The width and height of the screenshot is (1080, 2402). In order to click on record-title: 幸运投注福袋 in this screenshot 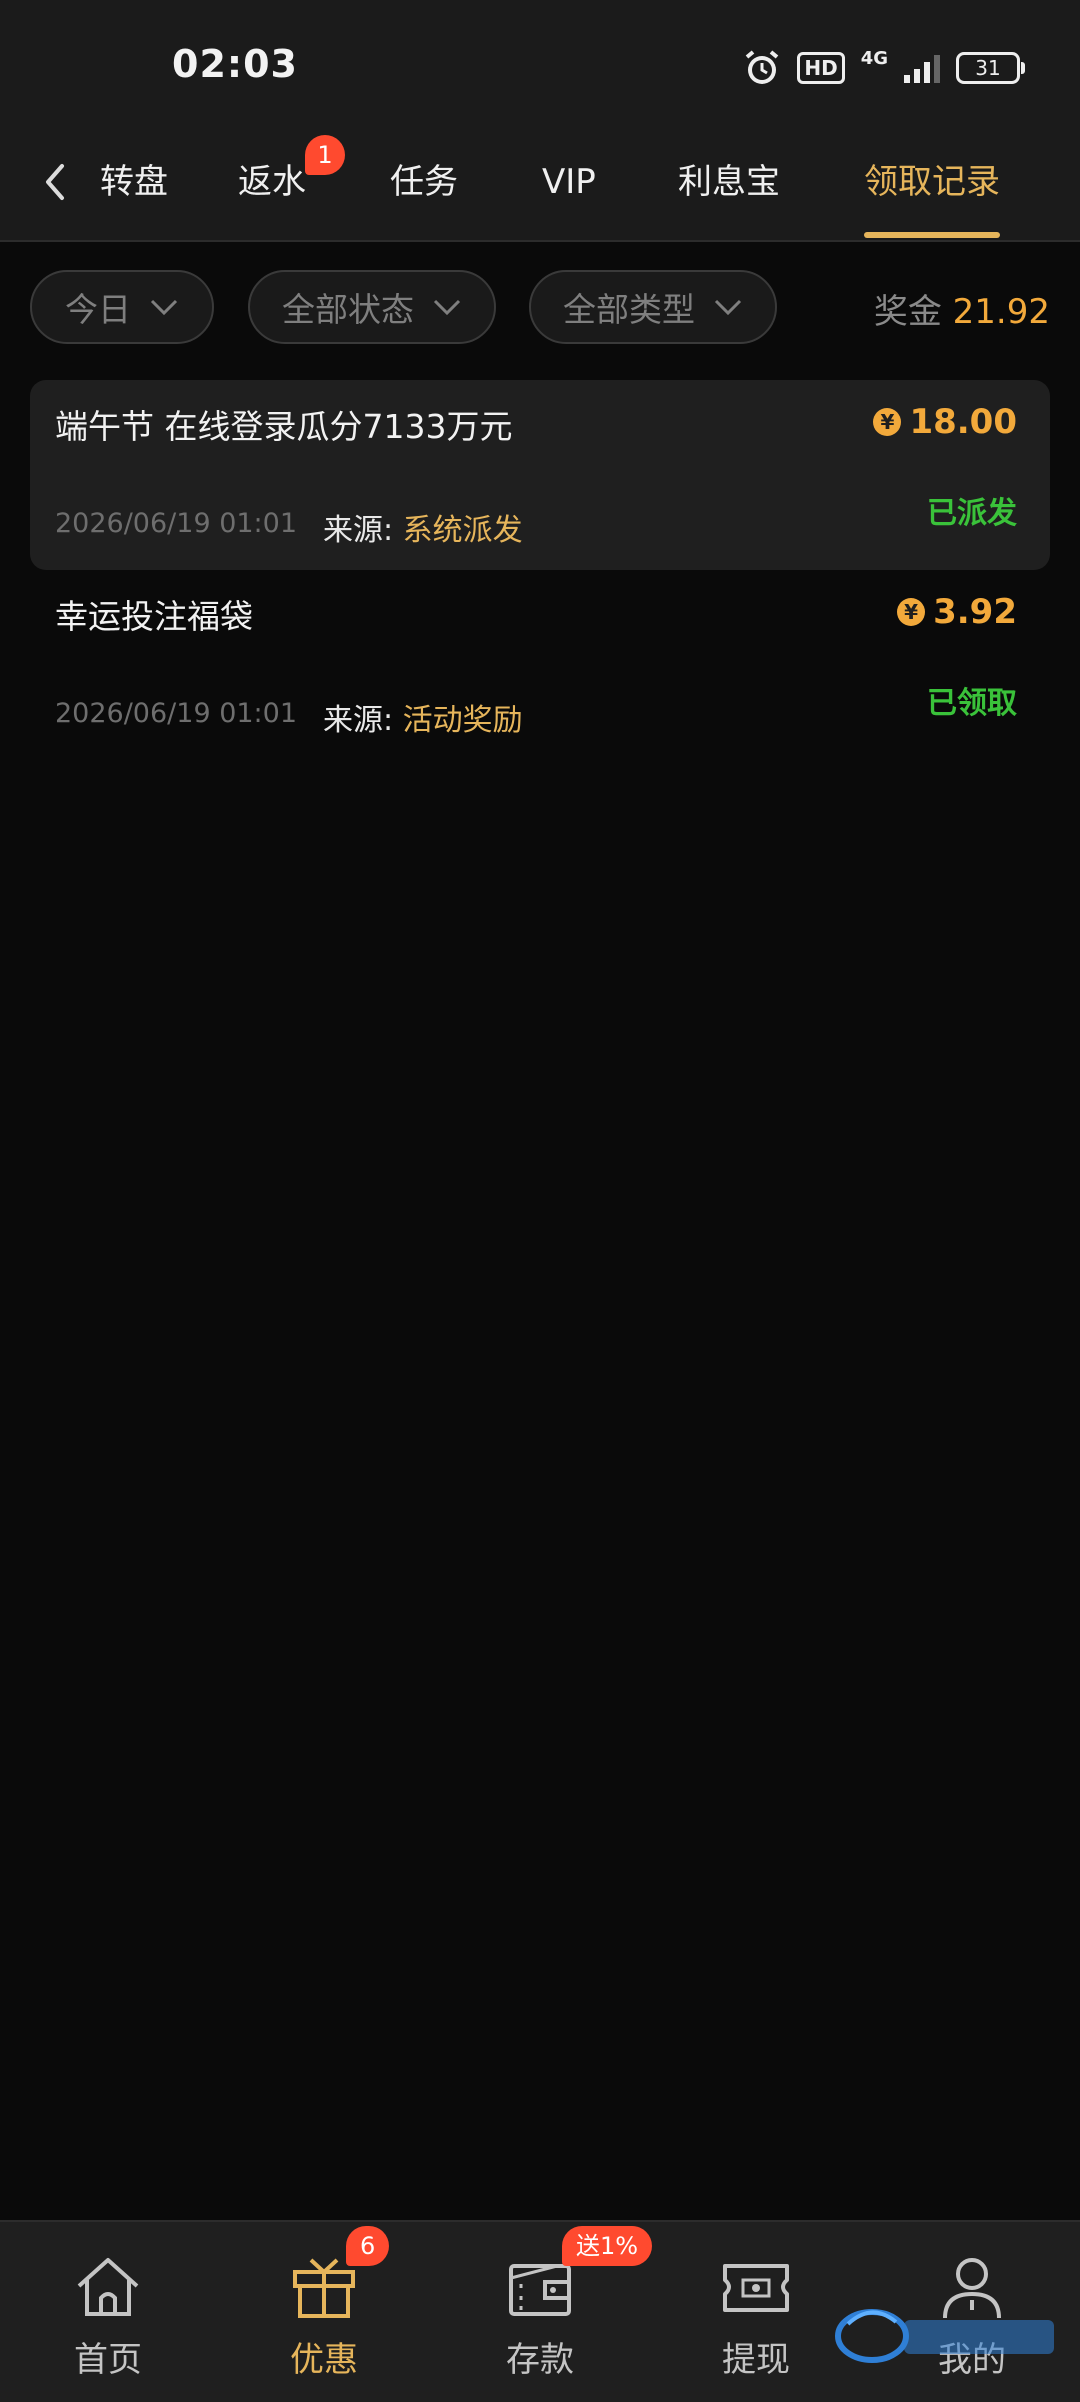, I will do `click(154, 616)`.